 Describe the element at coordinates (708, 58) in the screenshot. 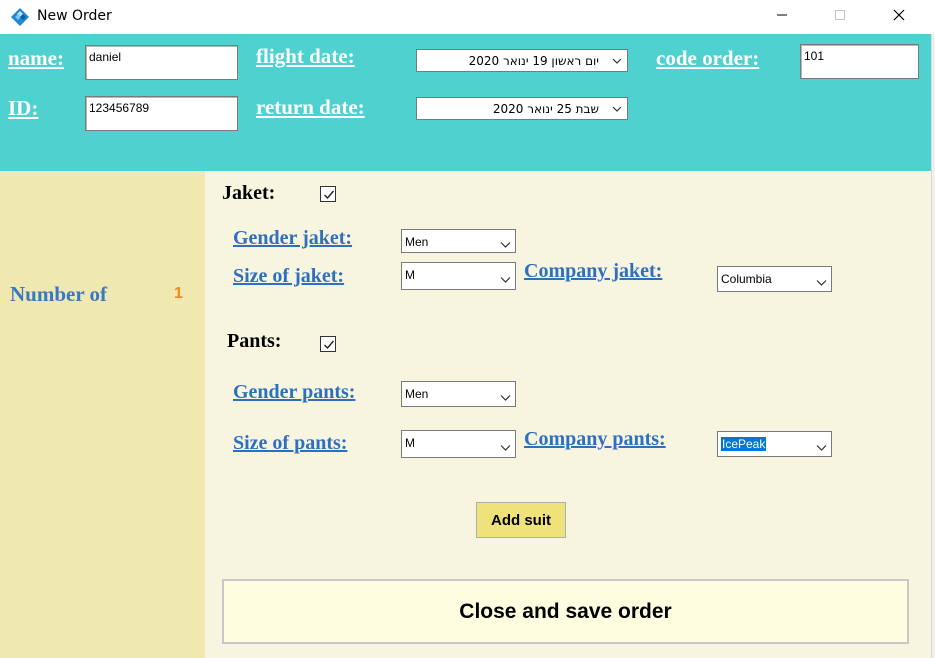

I see `code-order-label: code order:` at that location.